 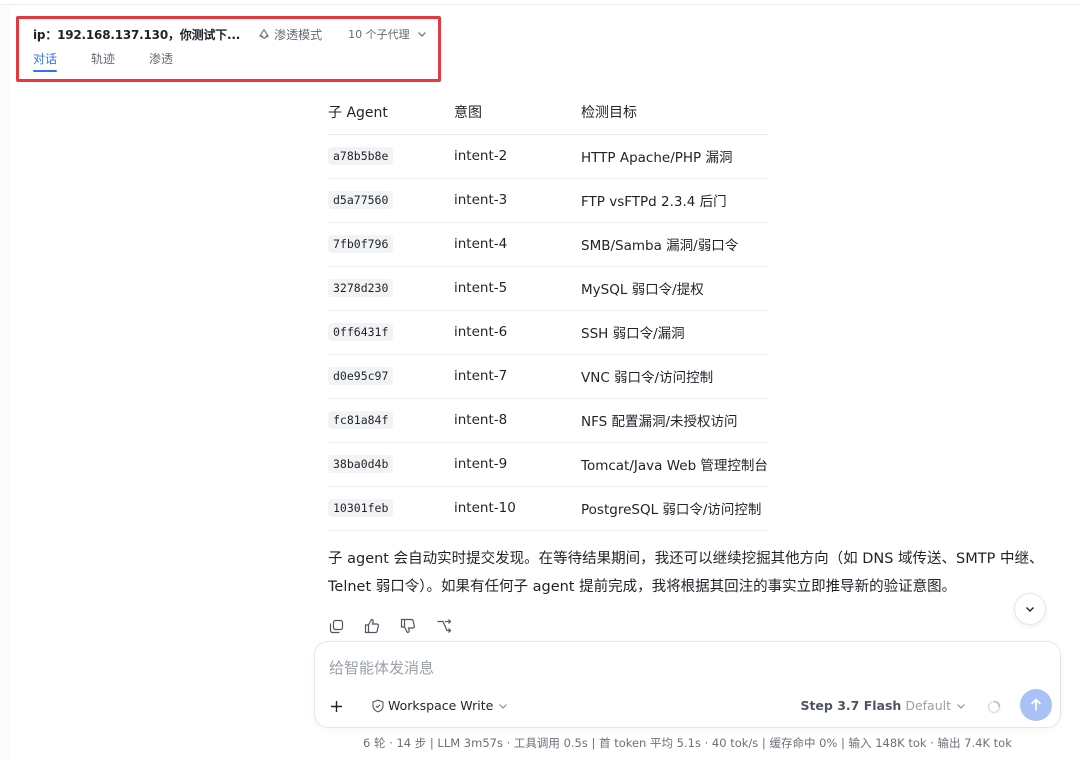 What do you see at coordinates (103, 59) in the screenshot?
I see `tab-trace: 轨迹` at bounding box center [103, 59].